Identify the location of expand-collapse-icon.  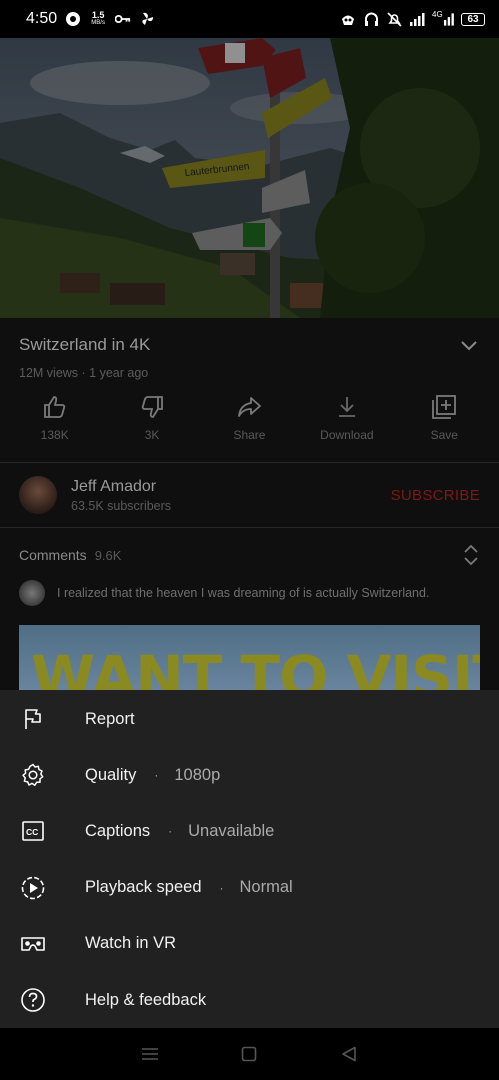
(471, 555).